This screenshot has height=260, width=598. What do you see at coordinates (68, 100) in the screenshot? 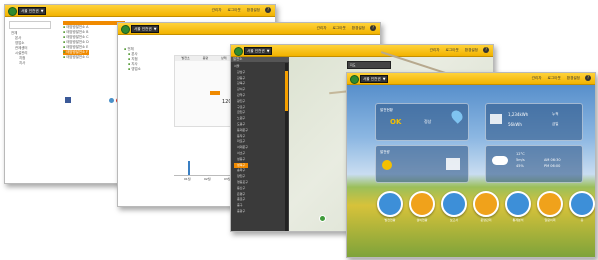
I see `save-icon` at bounding box center [68, 100].